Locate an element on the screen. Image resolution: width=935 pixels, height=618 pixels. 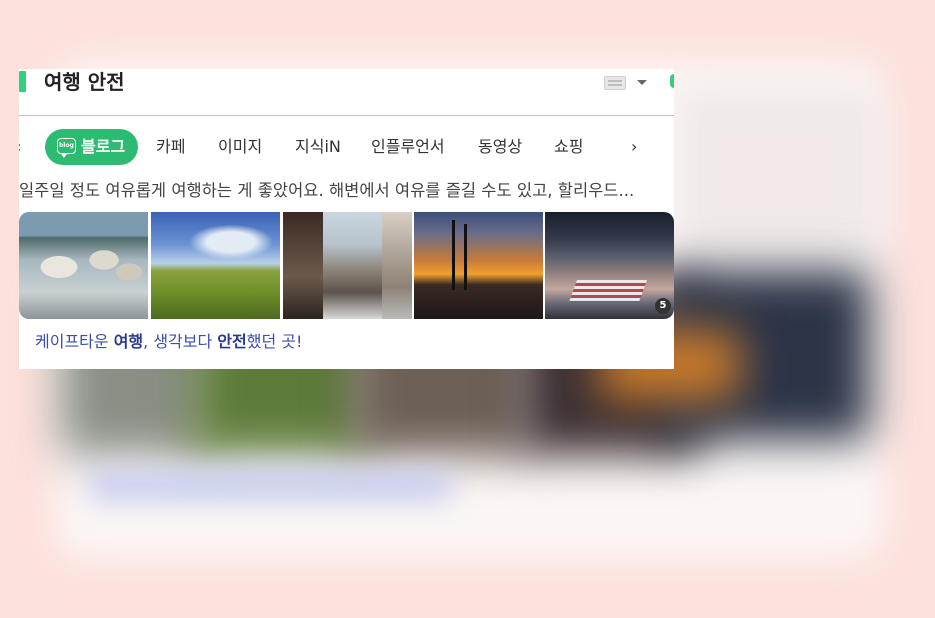
blurred-area is located at coordinates (780, 170).